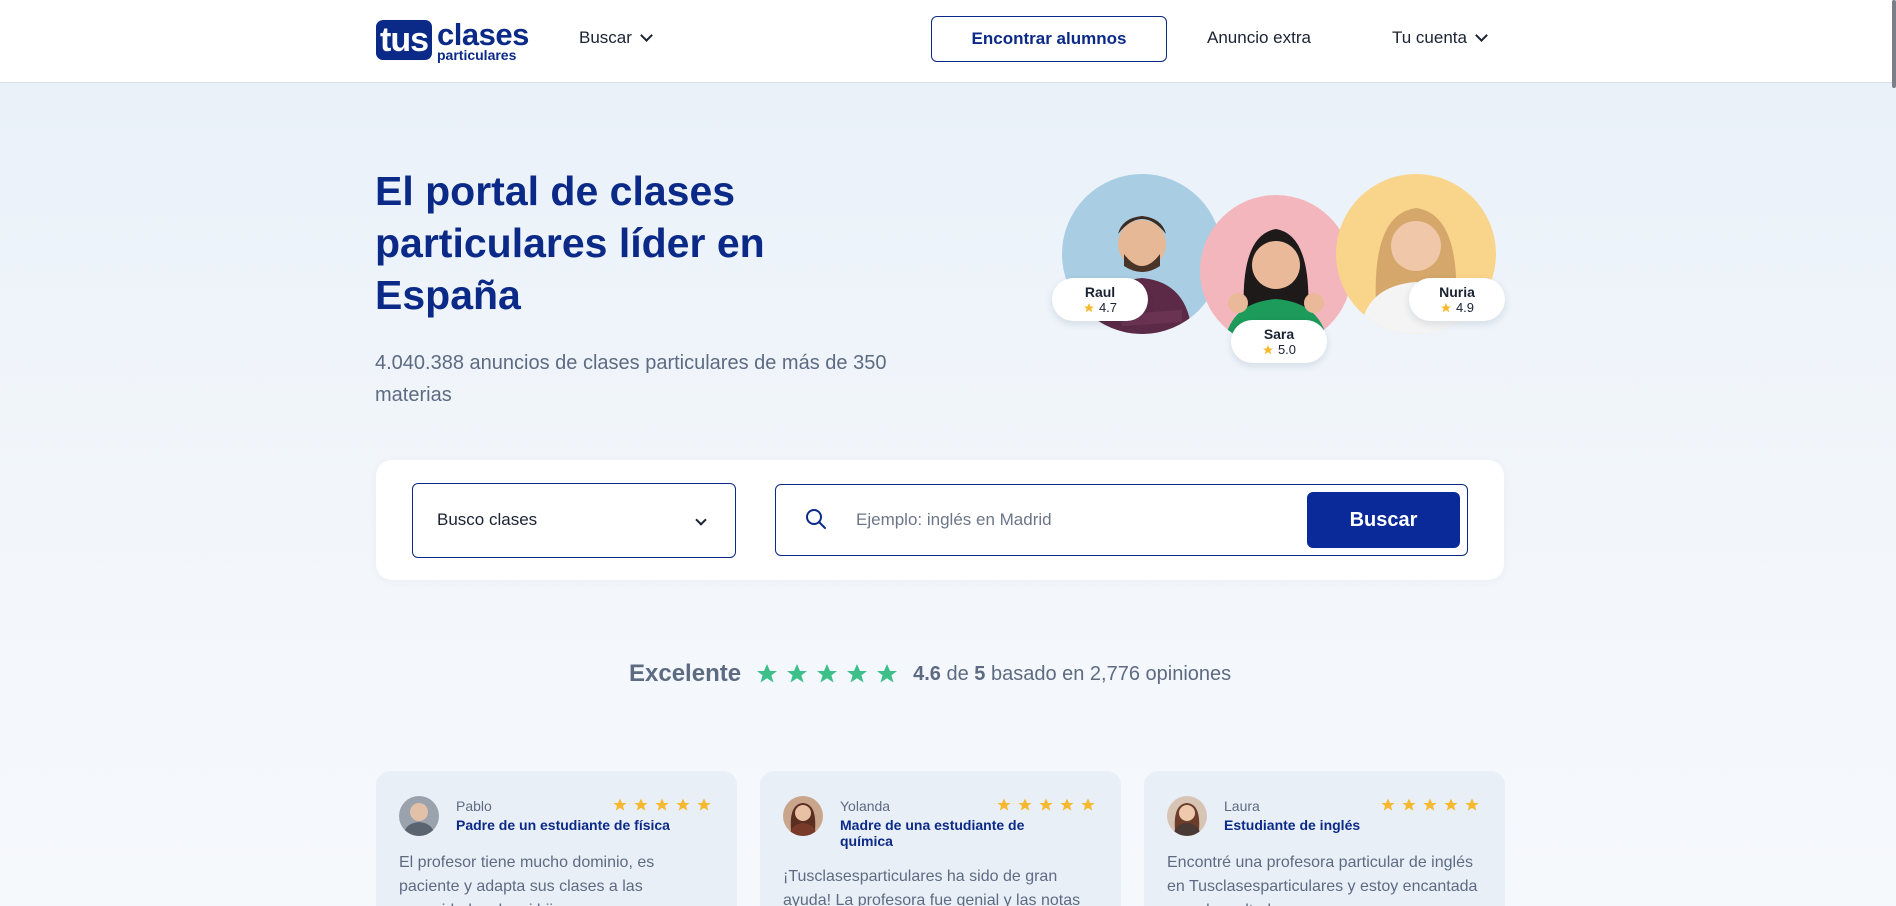  What do you see at coordinates (1049, 39) in the screenshot?
I see `encontrar-alumnos-button: Encontrar alumnos` at bounding box center [1049, 39].